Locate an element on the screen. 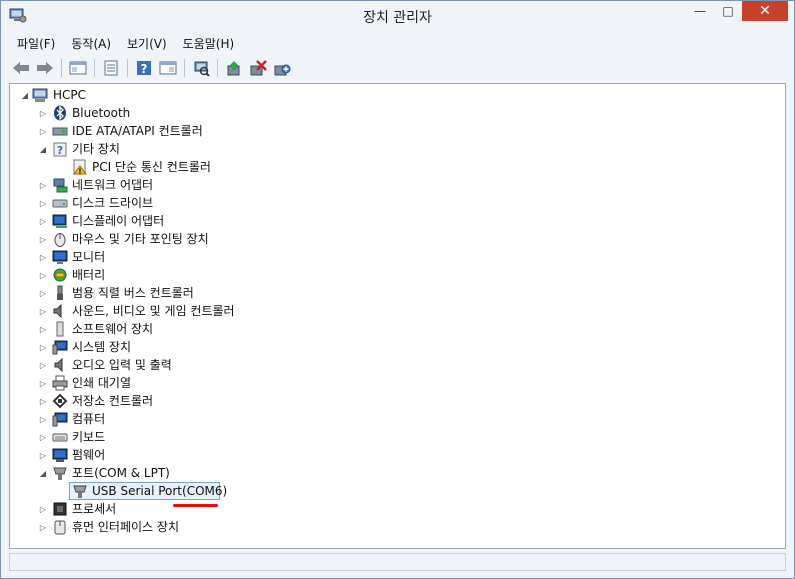  display-adapter-icon is located at coordinates (60, 221).